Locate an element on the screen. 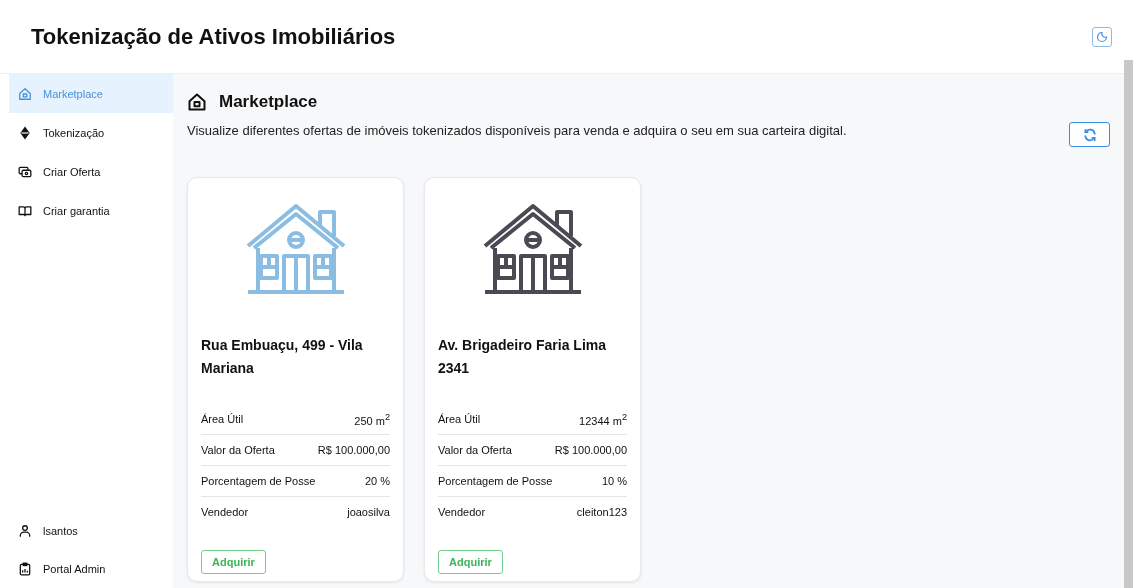 This screenshot has height=588, width=1133. cards-icon is located at coordinates (25, 171).